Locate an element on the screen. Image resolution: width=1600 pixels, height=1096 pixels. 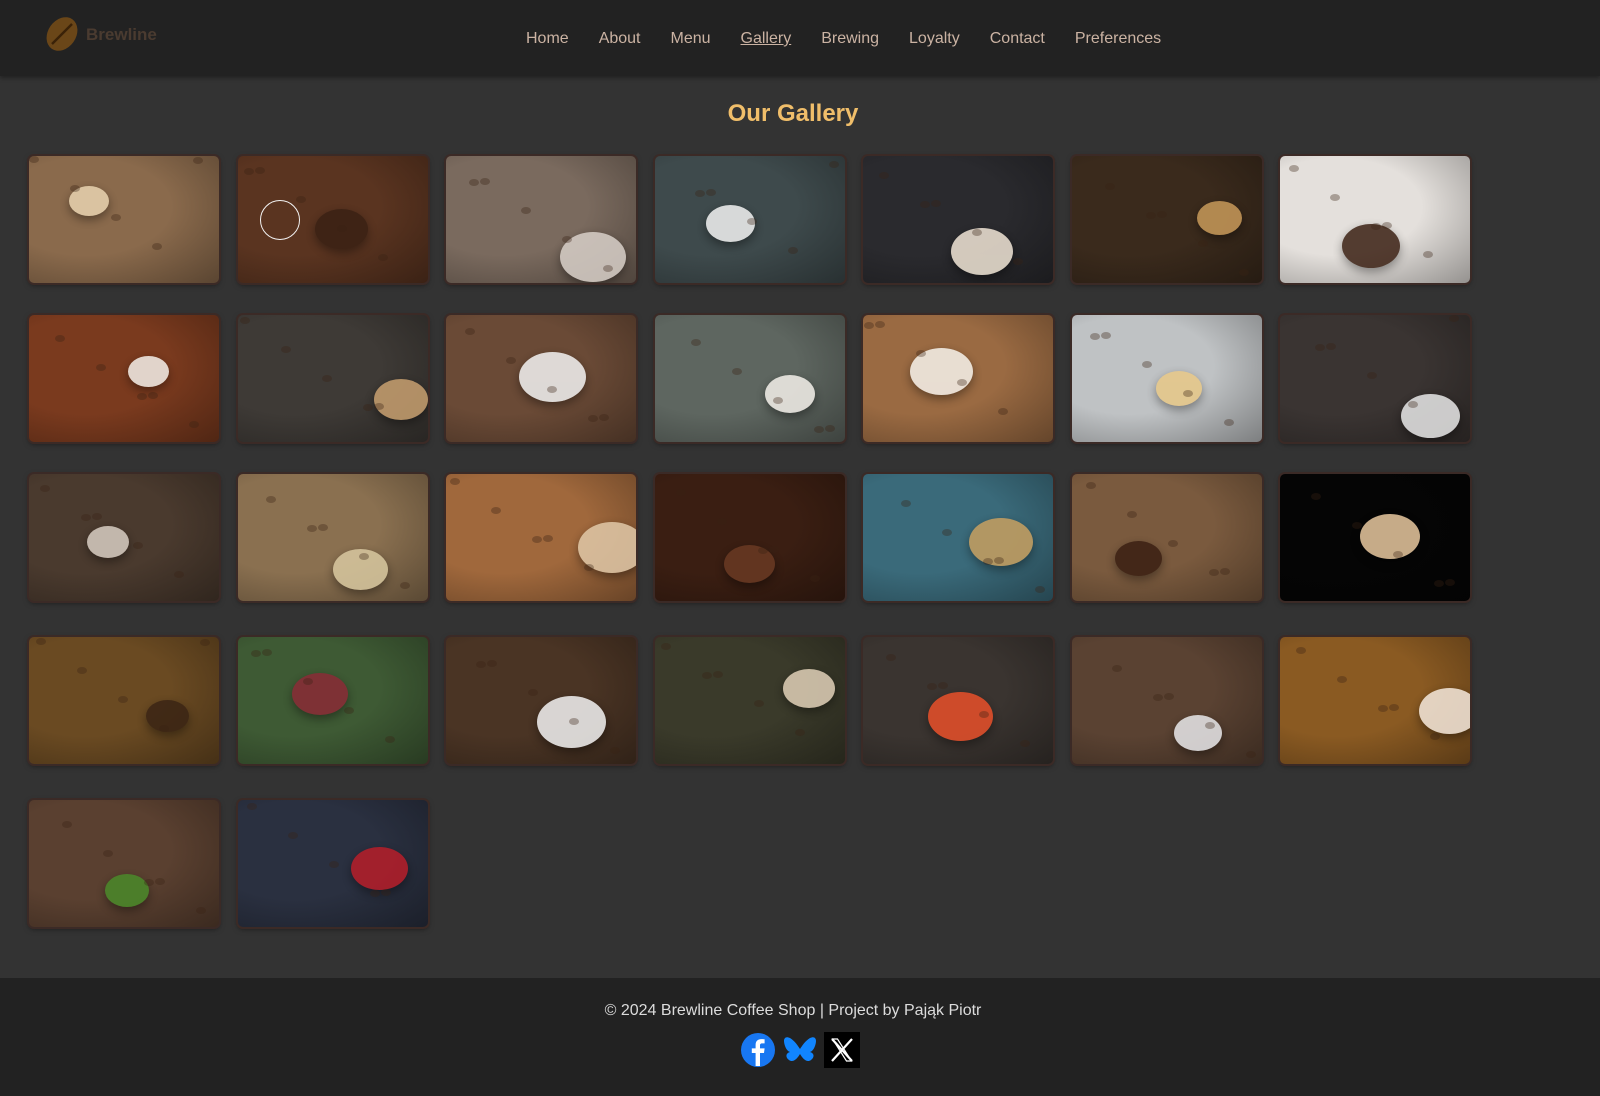
bluesky-icon is located at coordinates (800, 1050).